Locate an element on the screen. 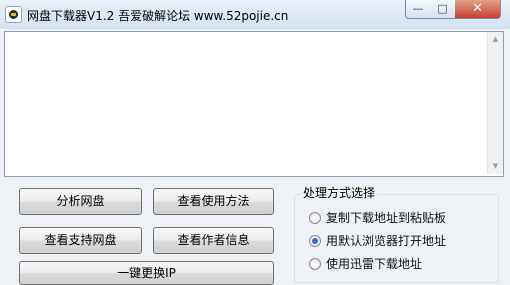  radio-label: 复制下载地址到粘贴板 is located at coordinates (386, 218).